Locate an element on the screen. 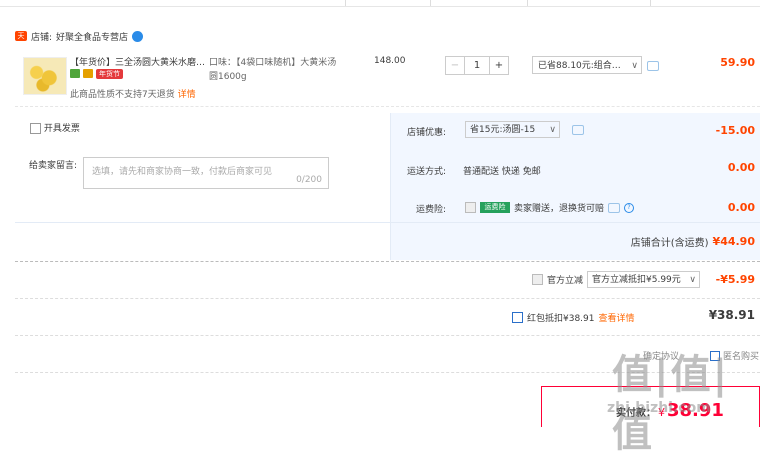 The height and width of the screenshot is (458, 760). official-discount: 官方立减 官方立减抵扣¥5.99元 ∨ is located at coordinates (616, 279).